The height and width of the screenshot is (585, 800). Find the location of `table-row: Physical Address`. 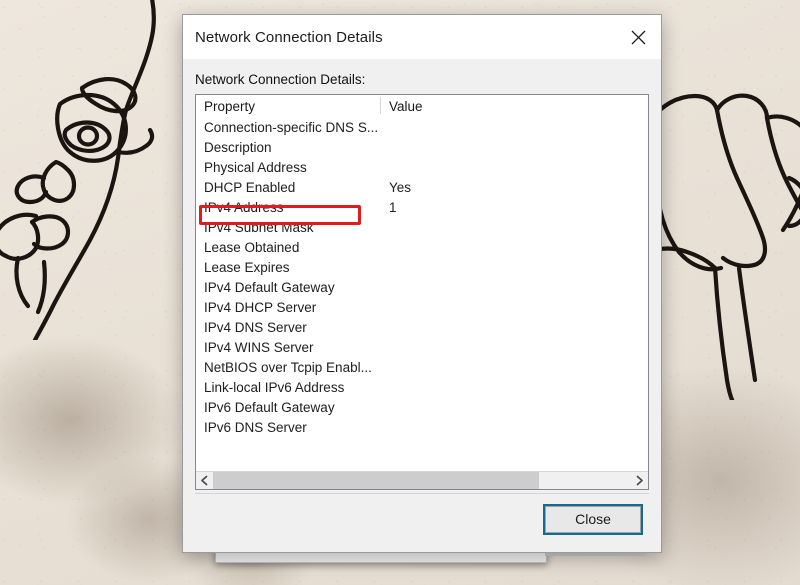

table-row: Physical Address is located at coordinates (422, 167).